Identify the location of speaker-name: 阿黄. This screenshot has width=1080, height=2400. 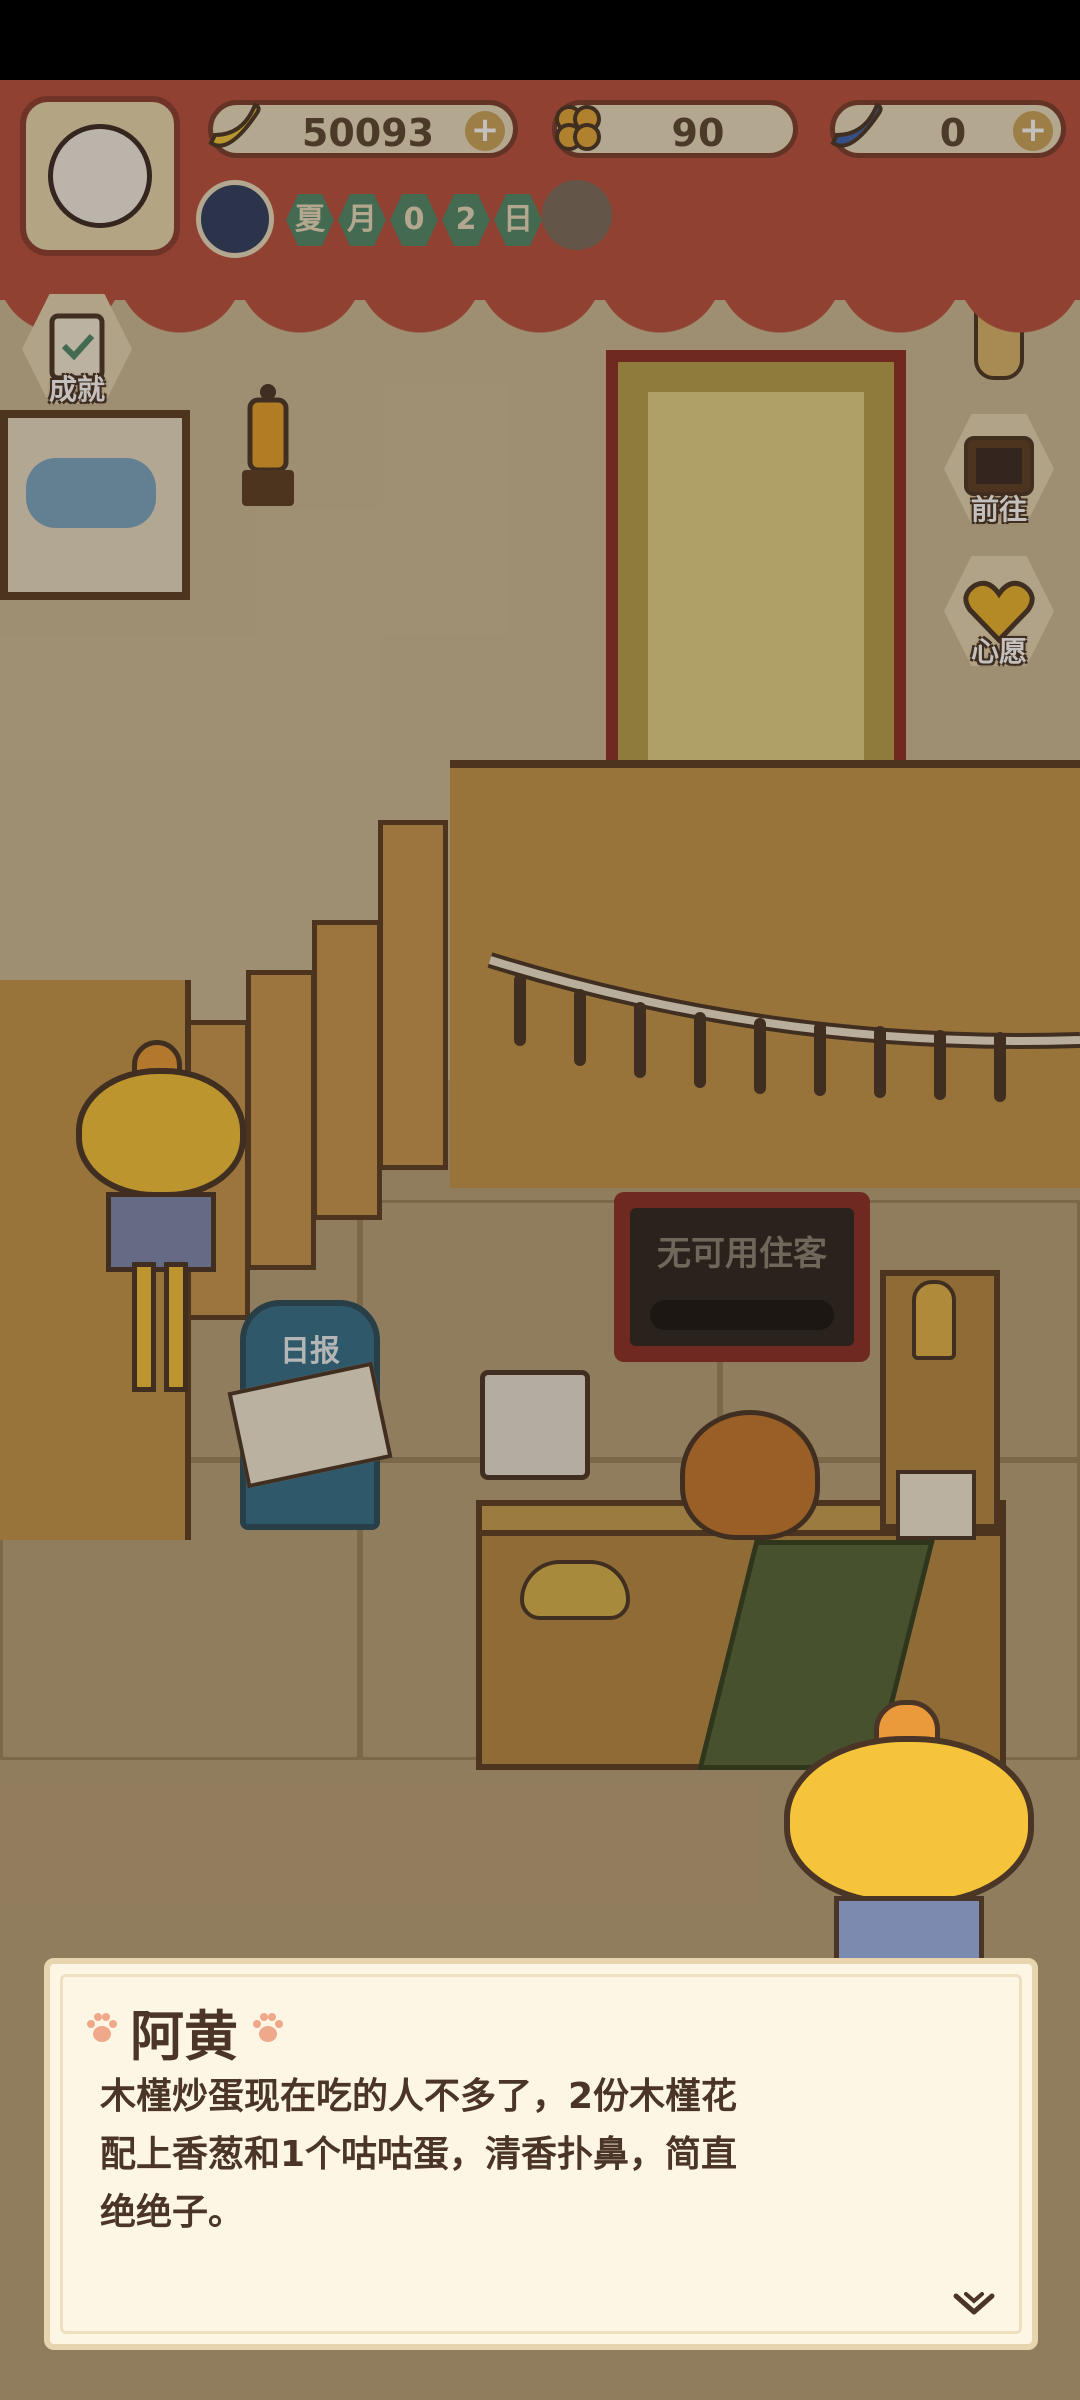
(184, 2036).